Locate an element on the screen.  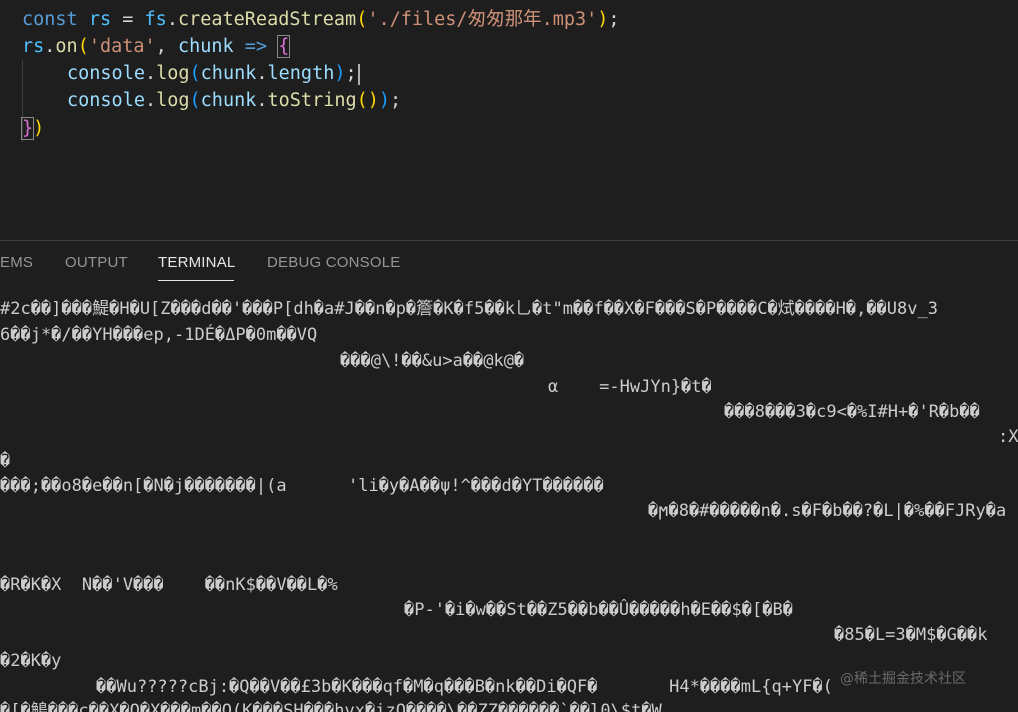
token-property: length is located at coordinates (301, 73).